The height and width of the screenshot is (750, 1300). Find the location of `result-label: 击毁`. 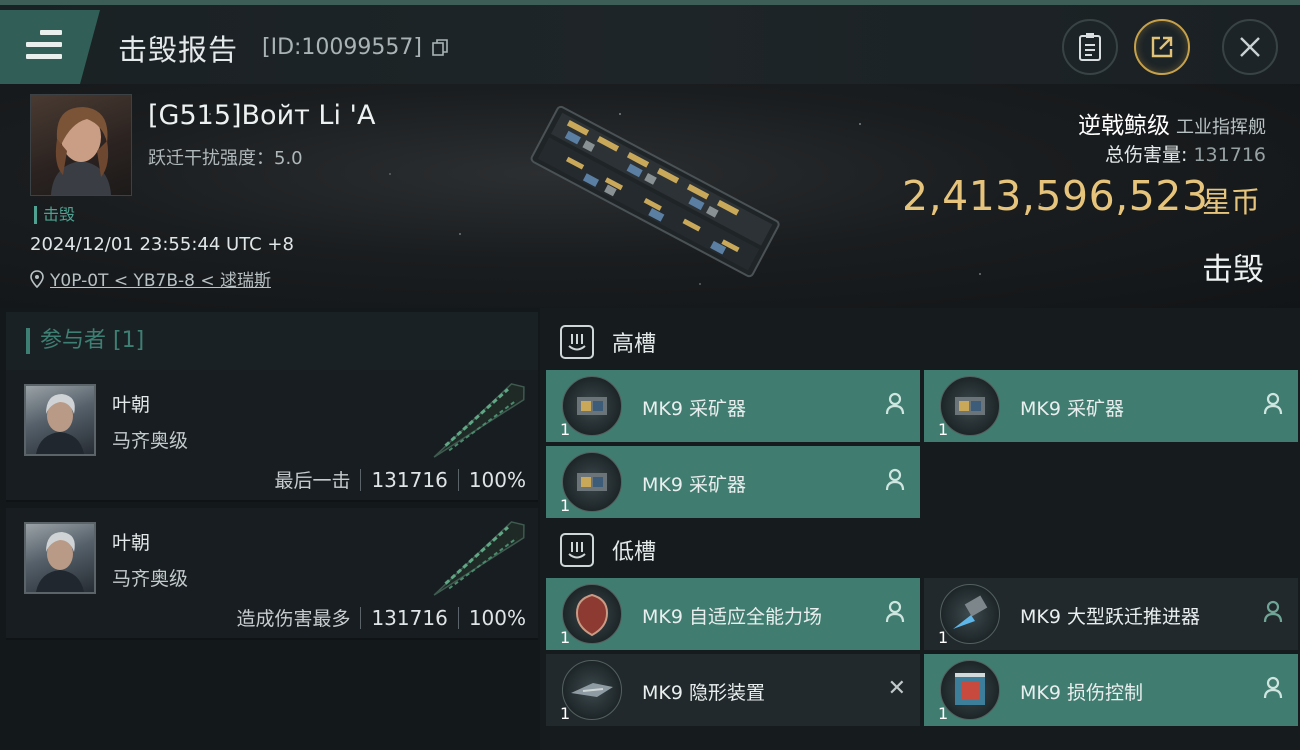

result-label: 击毁 is located at coordinates (1233, 270).